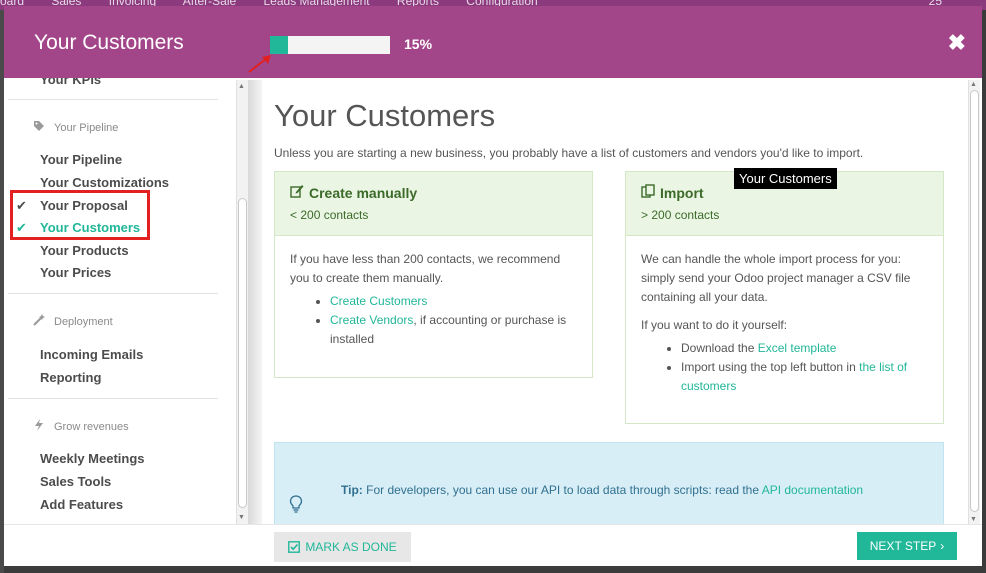 The image size is (986, 573). I want to click on sidebar-item-sales-tools: Sales Tools, so click(75, 481).